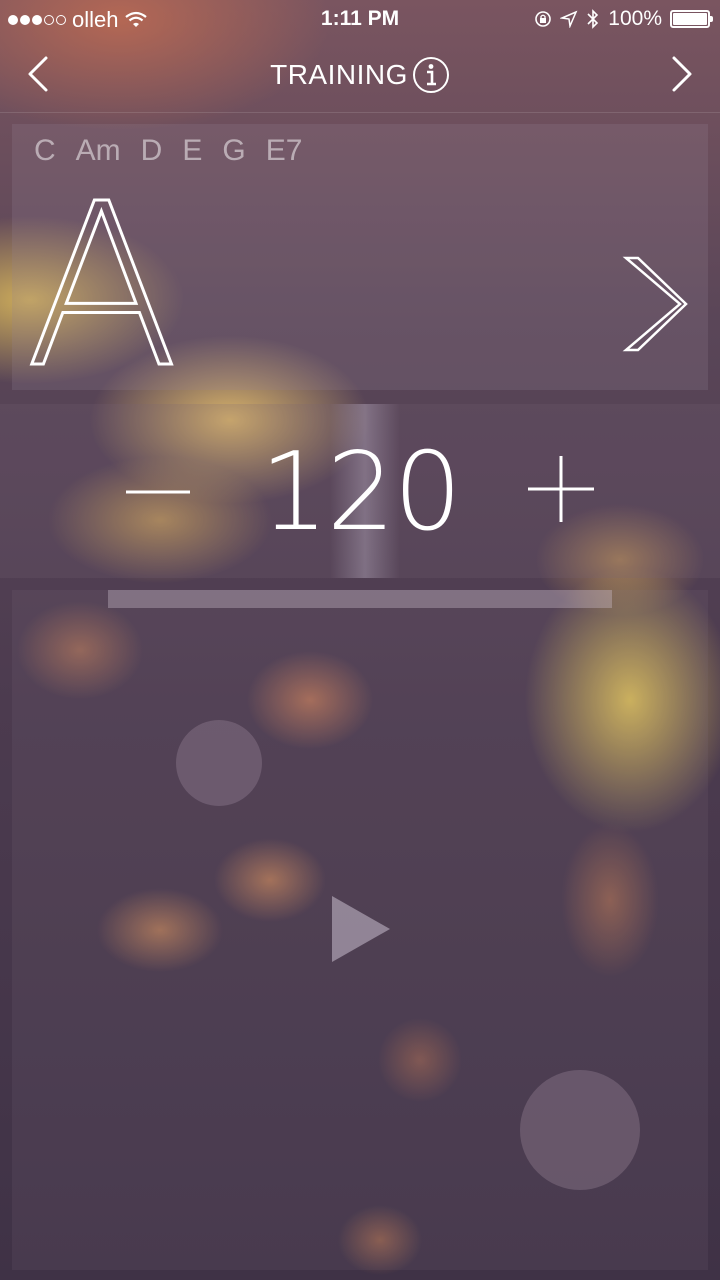 Image resolution: width=720 pixels, height=1280 pixels. Describe the element at coordinates (233, 151) in the screenshot. I see `chord-item: G` at that location.